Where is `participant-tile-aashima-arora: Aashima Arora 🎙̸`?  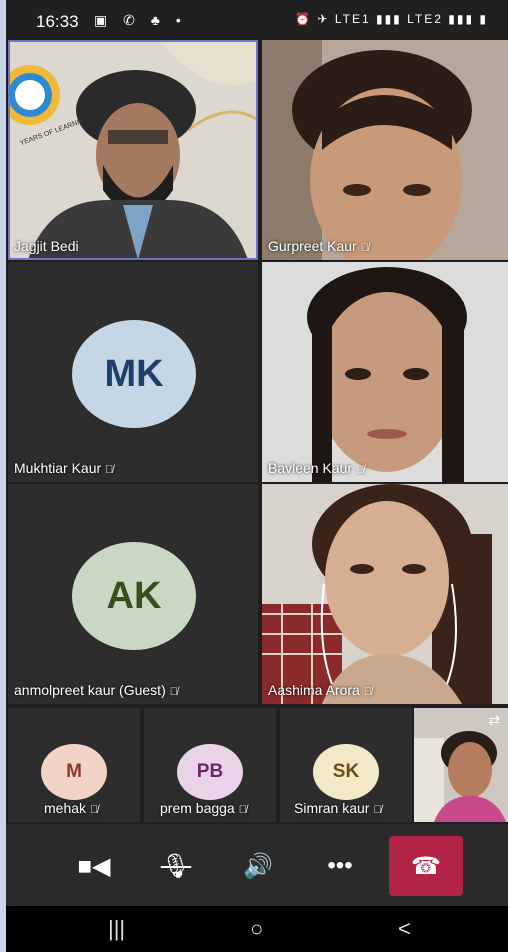
participant-tile-aashima-arora: Aashima Arora 🎙̸ is located at coordinates (385, 594).